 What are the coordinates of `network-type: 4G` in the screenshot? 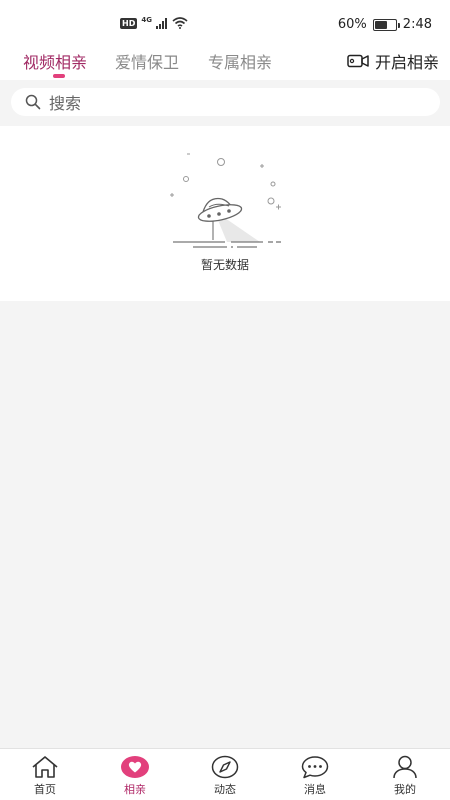 It's located at (146, 20).